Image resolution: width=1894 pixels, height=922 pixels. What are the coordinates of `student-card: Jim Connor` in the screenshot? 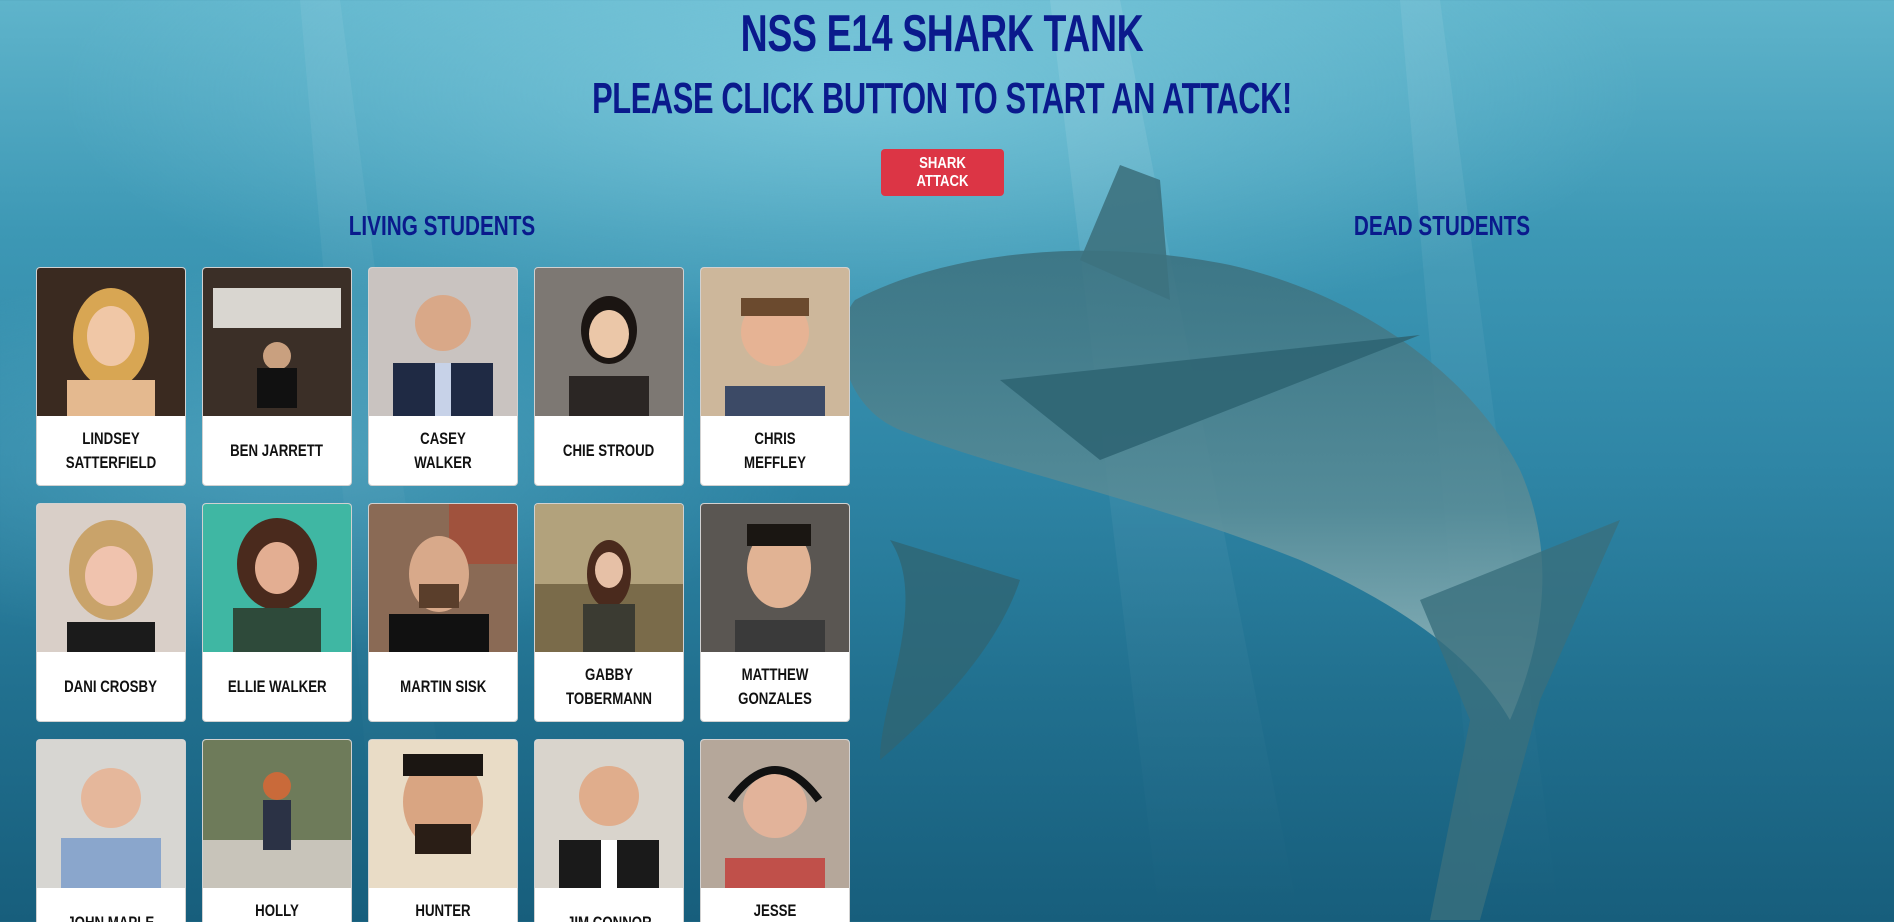 It's located at (609, 830).